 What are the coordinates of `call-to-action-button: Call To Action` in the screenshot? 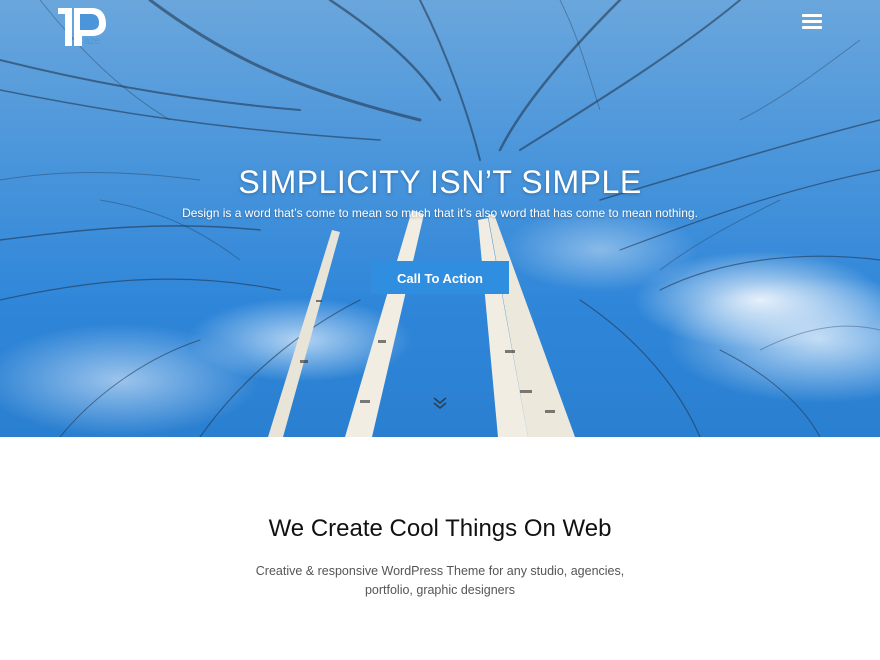 It's located at (440, 277).